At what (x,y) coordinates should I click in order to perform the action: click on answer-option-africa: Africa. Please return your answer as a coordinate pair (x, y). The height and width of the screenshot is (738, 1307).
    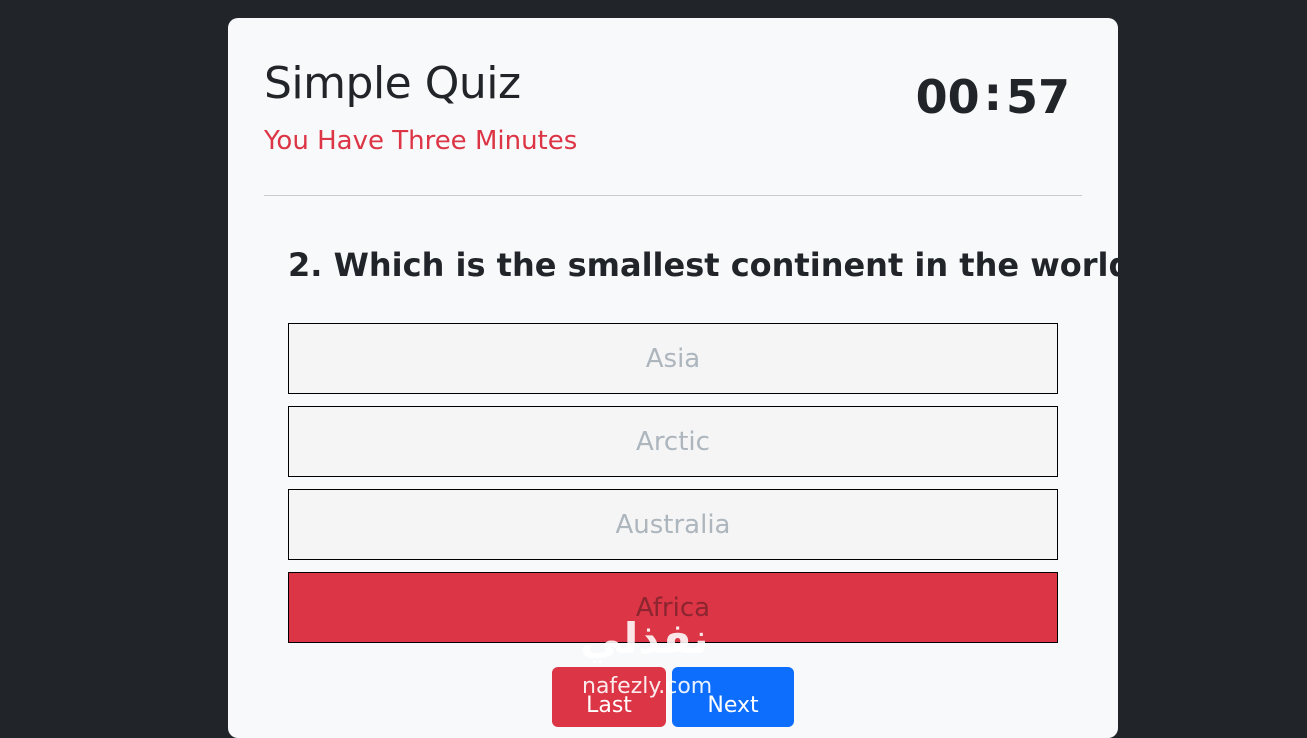
    Looking at the image, I should click on (673, 607).